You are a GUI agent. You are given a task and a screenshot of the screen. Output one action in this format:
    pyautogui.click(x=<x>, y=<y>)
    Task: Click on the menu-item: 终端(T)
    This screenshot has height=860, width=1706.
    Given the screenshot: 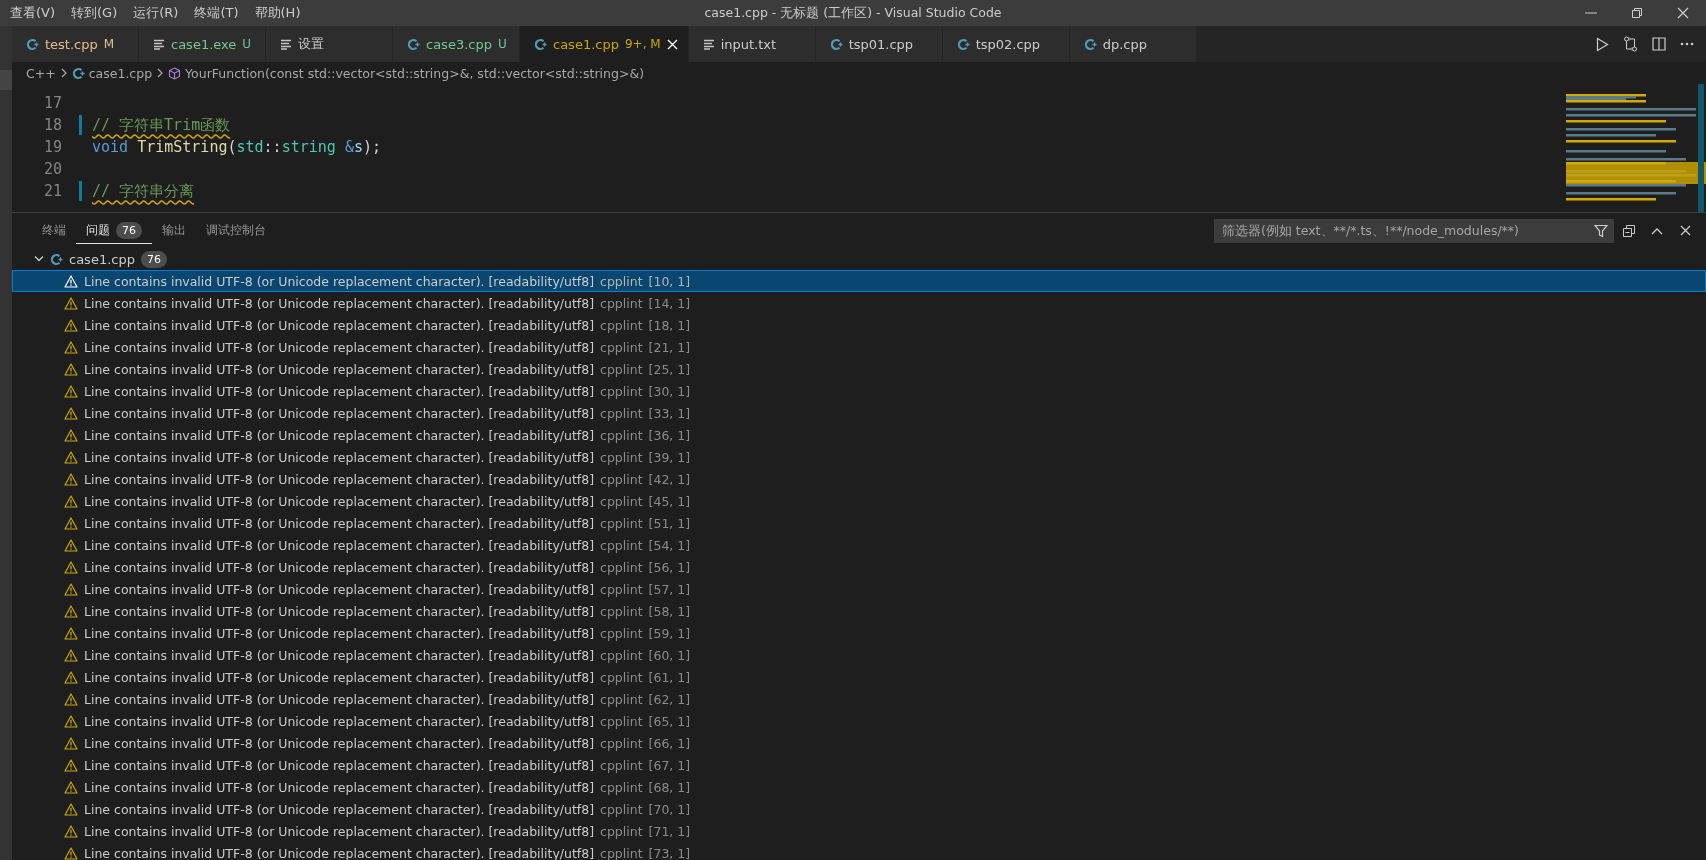 What is the action you would take?
    pyautogui.click(x=216, y=13)
    